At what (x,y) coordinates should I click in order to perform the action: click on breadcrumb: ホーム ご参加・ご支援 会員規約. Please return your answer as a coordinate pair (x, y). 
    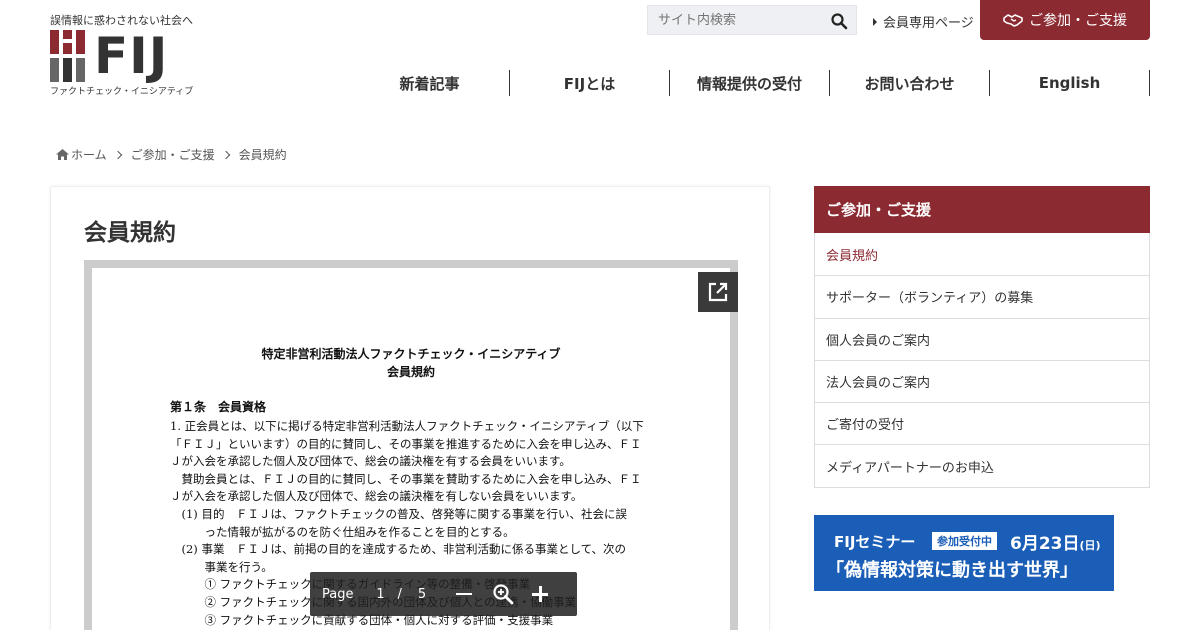
    Looking at the image, I should click on (171, 154).